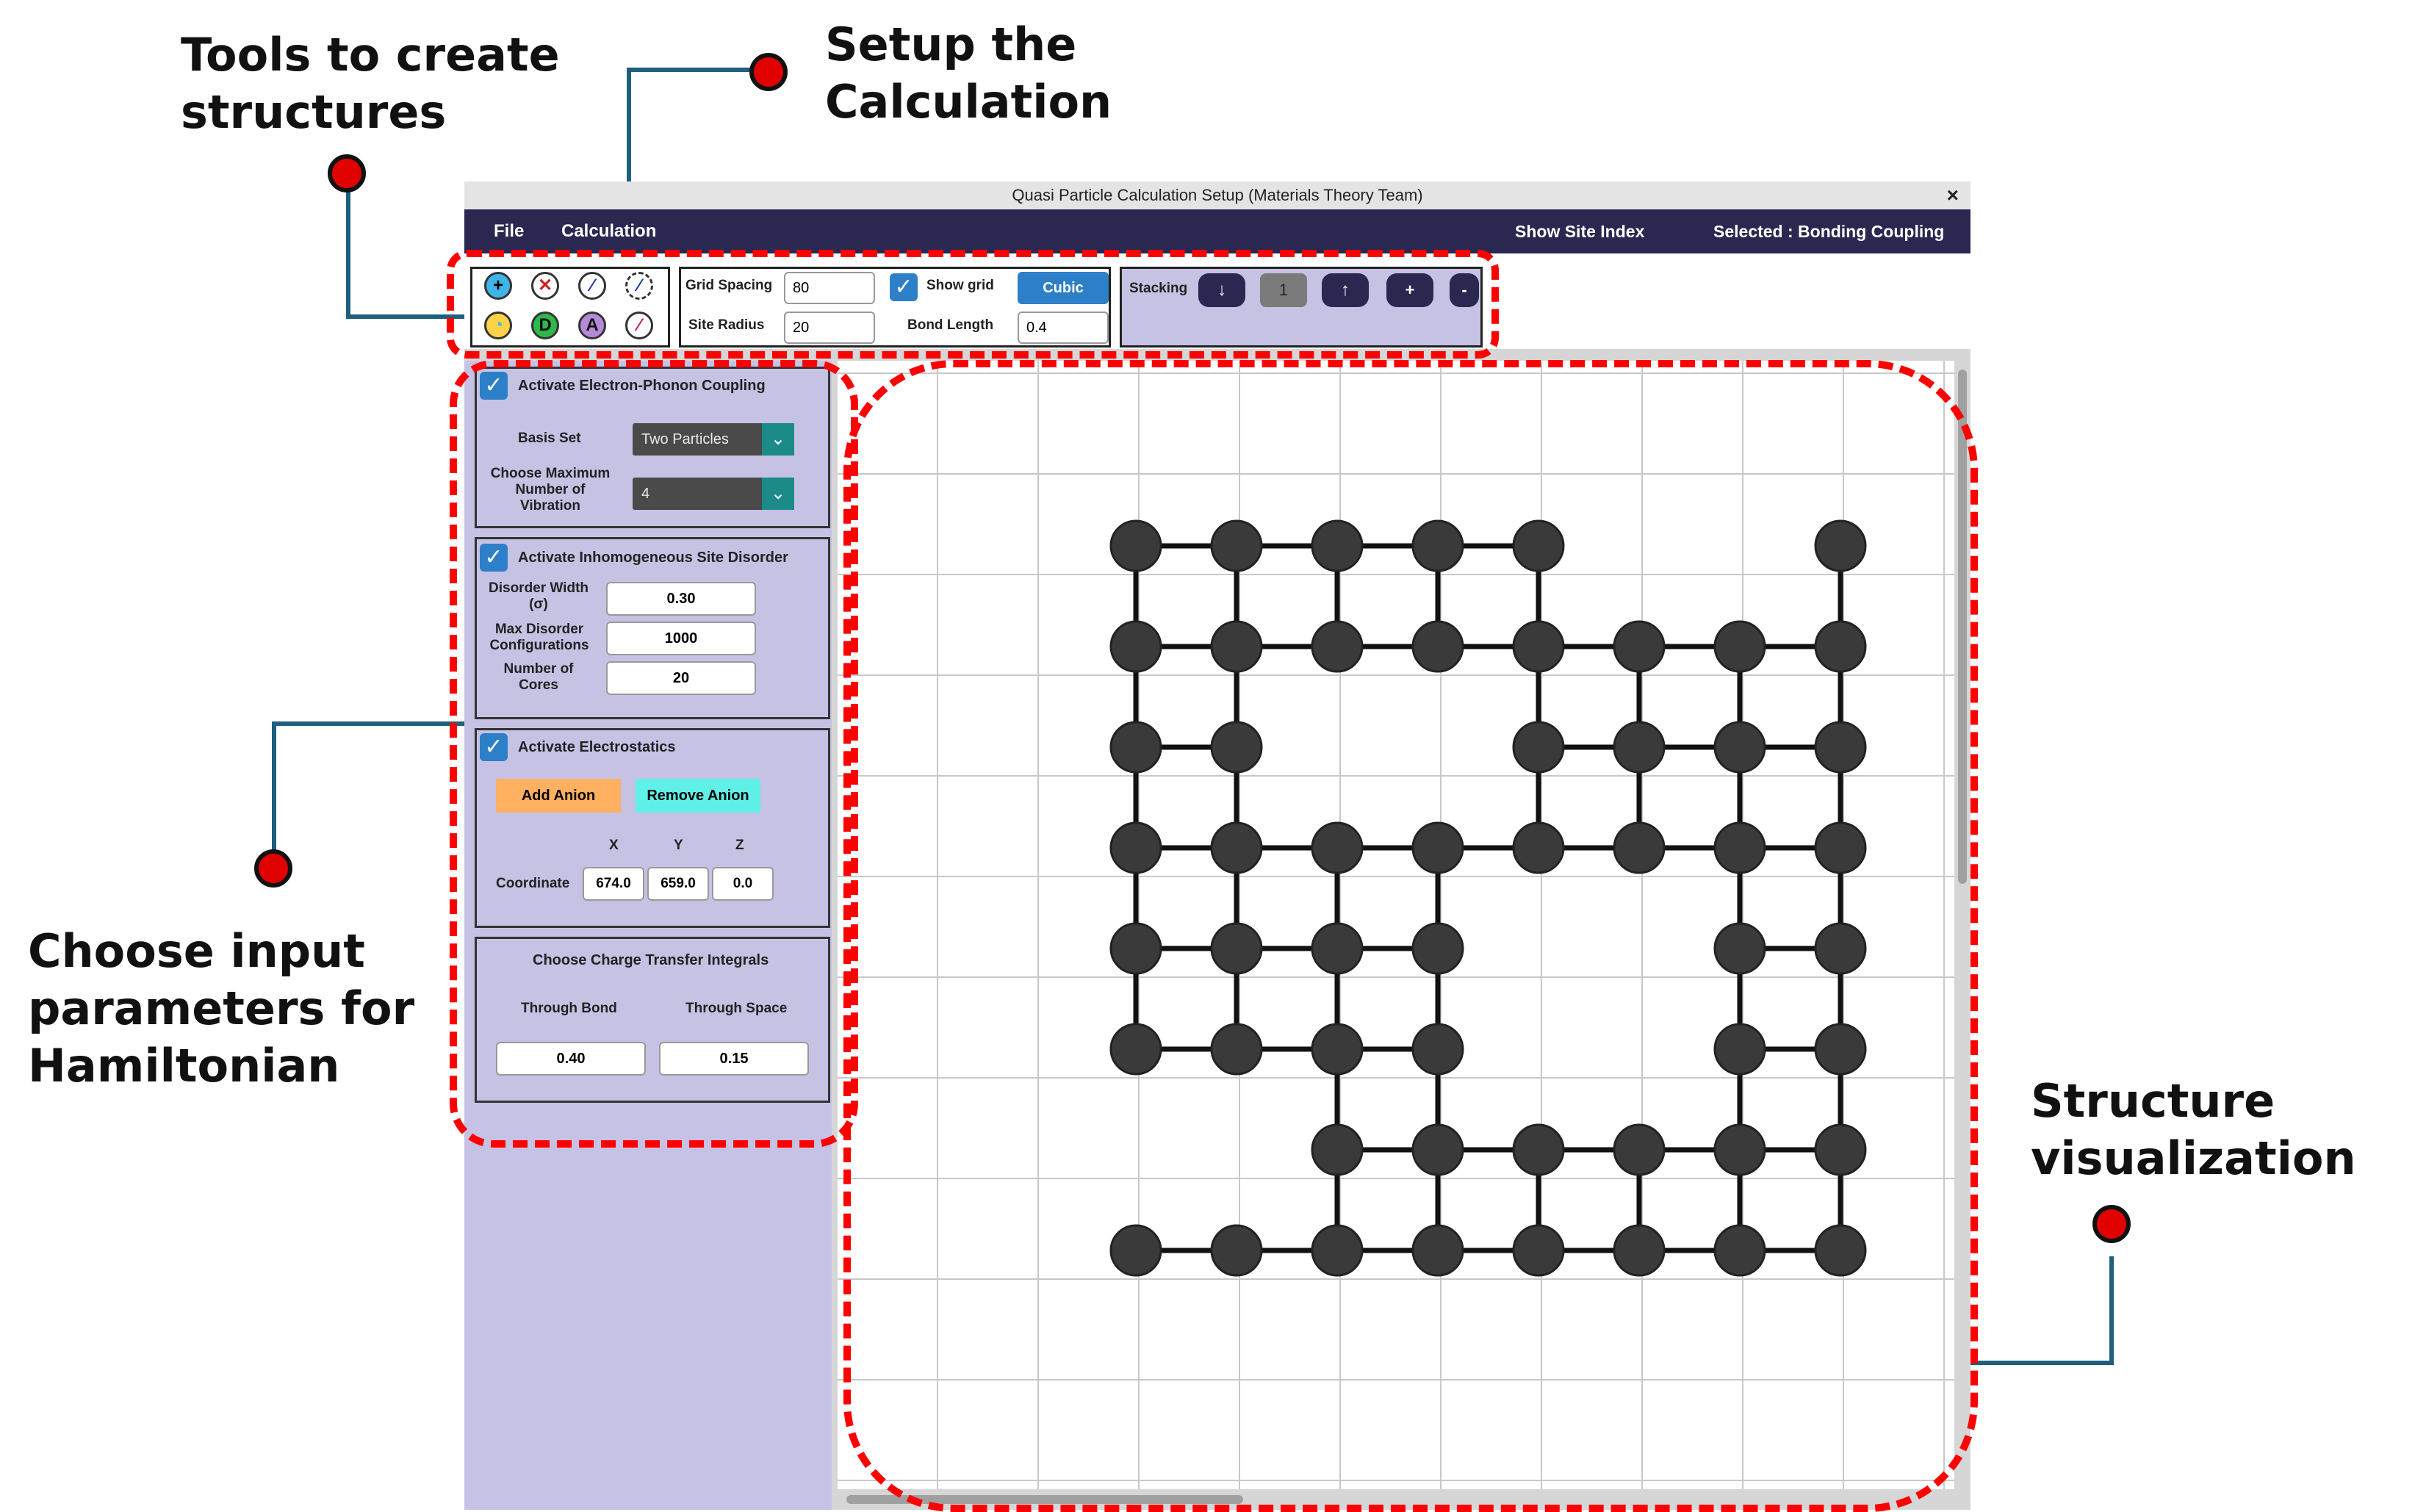  Describe the element at coordinates (1953, 195) in the screenshot. I see `close-icon: ×` at that location.